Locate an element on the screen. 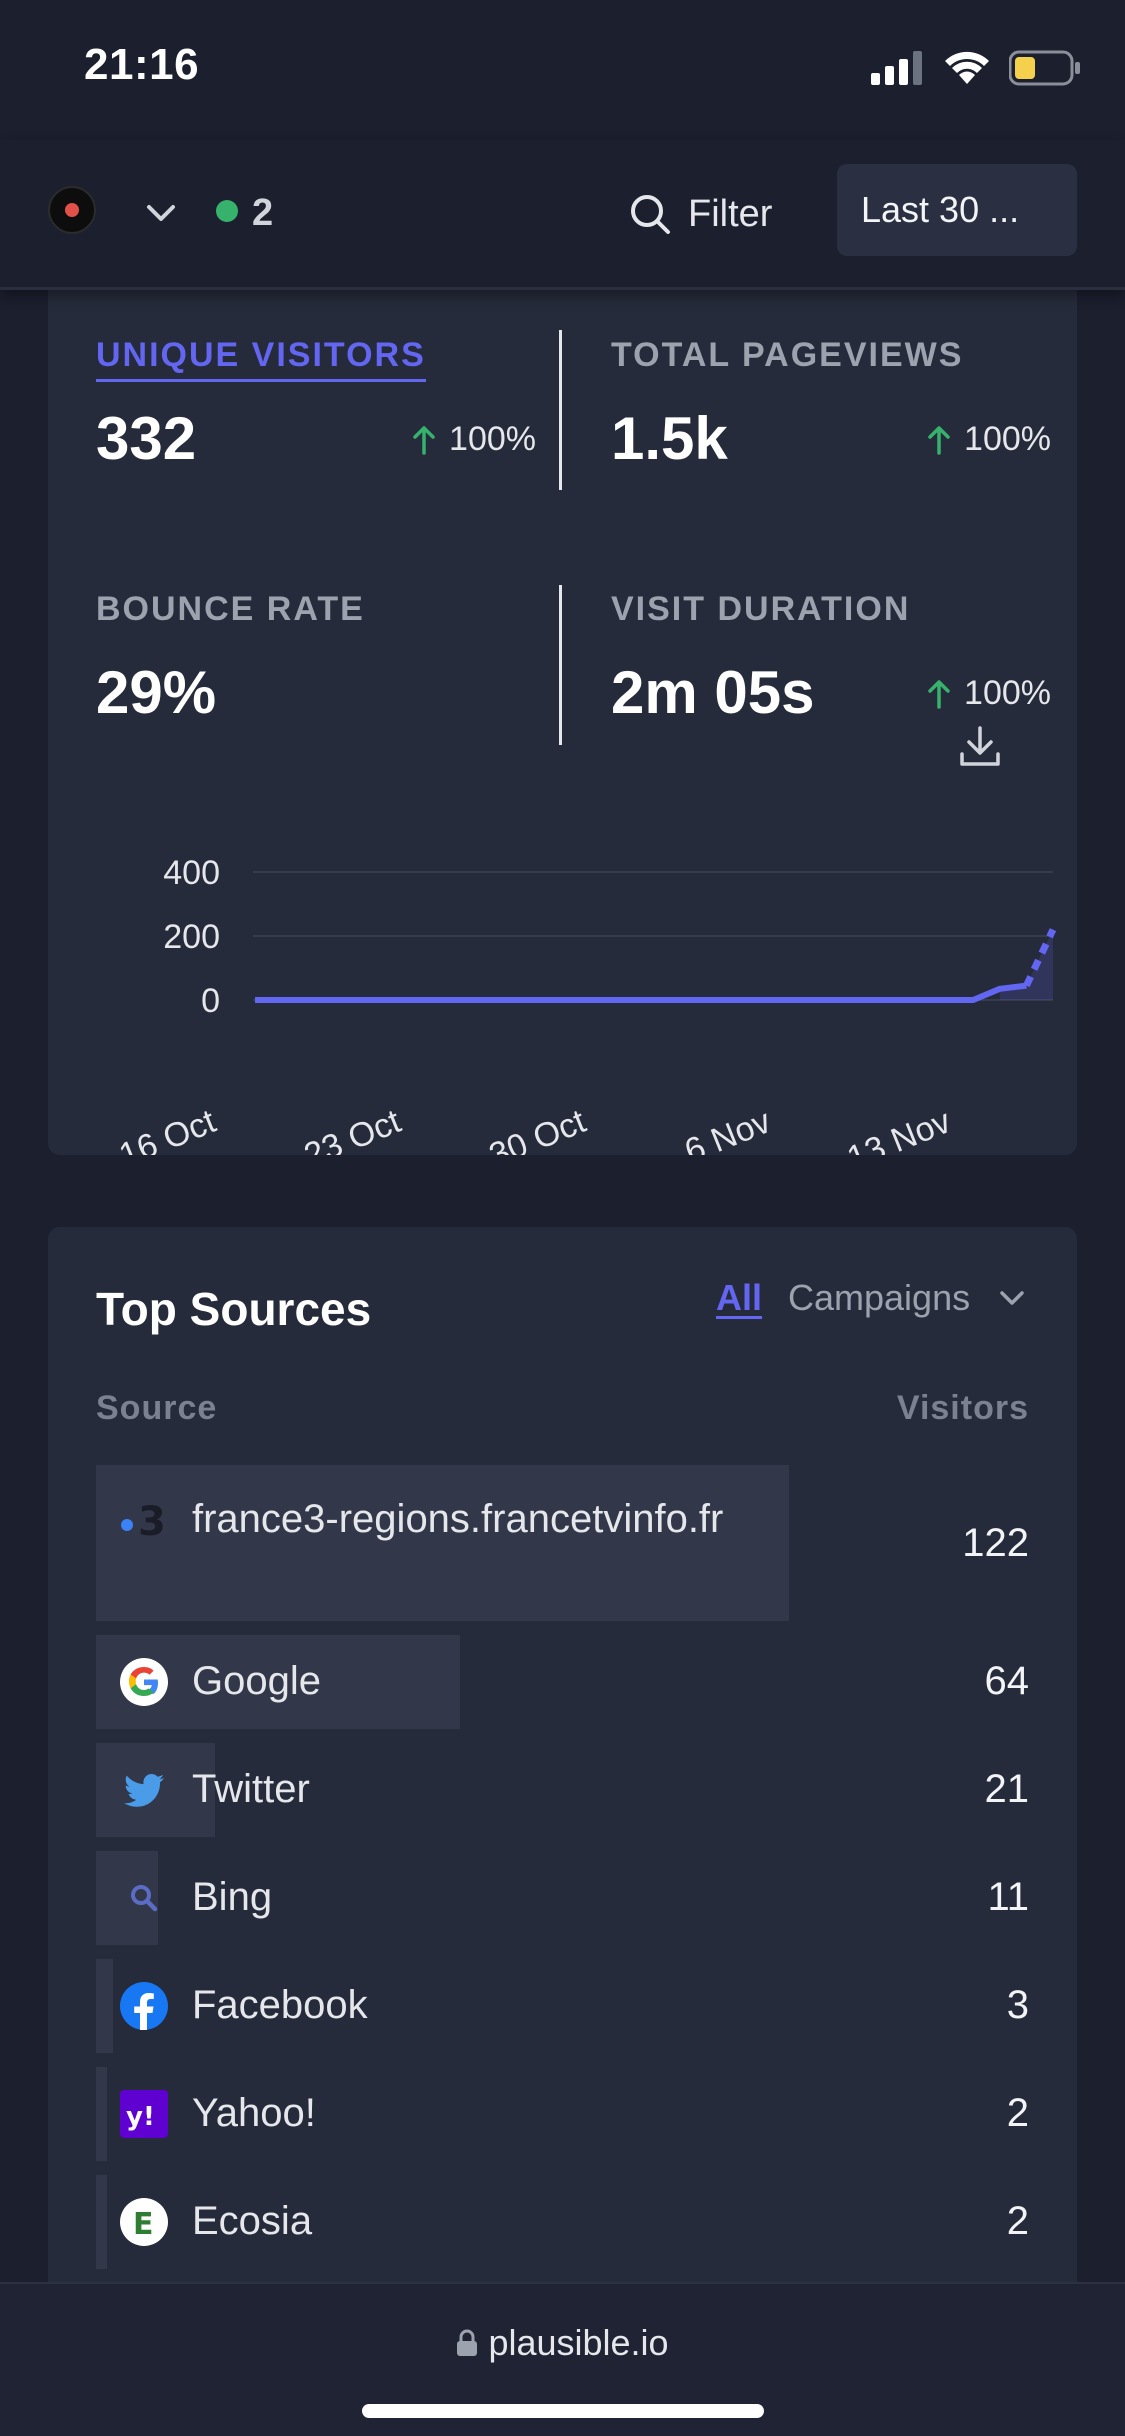  stat-value: 2m 05s is located at coordinates (713, 692).